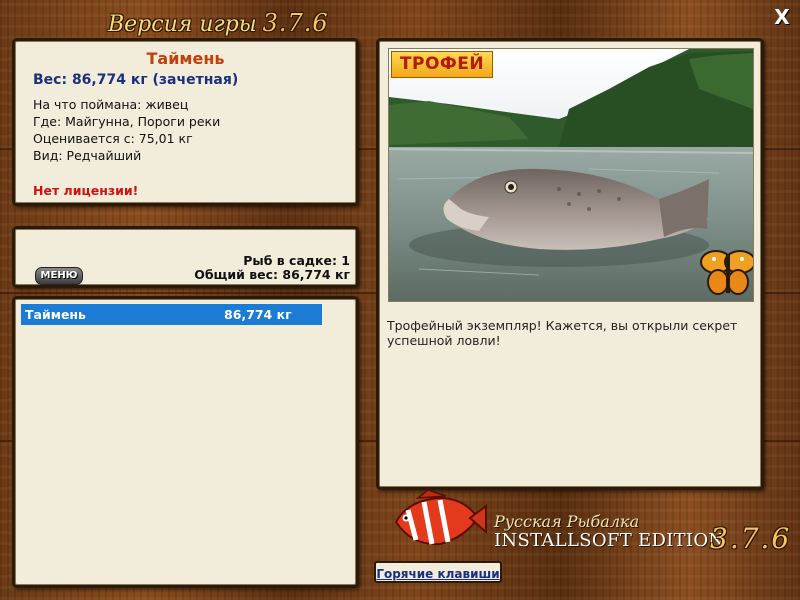 This screenshot has height=600, width=800. I want to click on brand-version: 3.7.6, so click(751, 538).